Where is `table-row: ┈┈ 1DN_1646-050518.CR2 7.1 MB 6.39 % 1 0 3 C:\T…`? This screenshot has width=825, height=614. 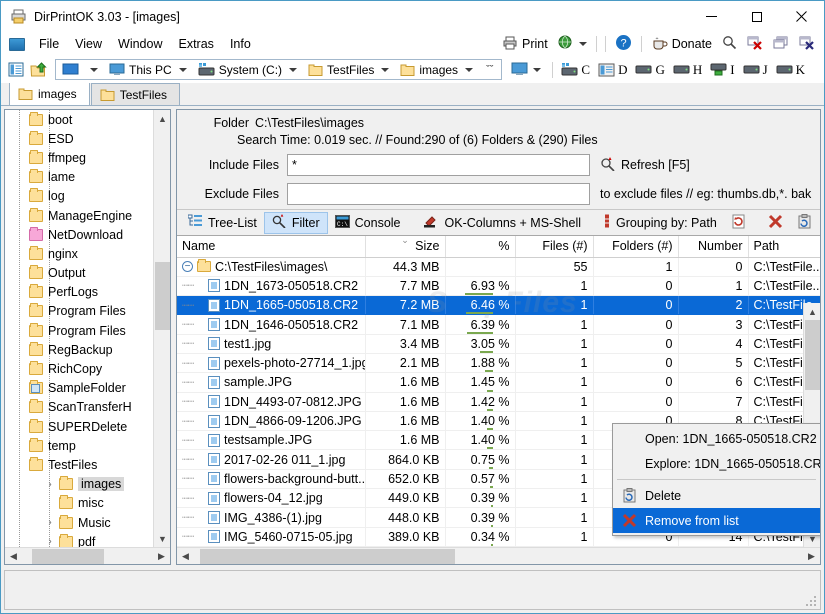 table-row: ┈┈ 1DN_1646-050518.CR2 7.1 MB 6.39 % 1 0 3 C:\T… is located at coordinates (498, 324).